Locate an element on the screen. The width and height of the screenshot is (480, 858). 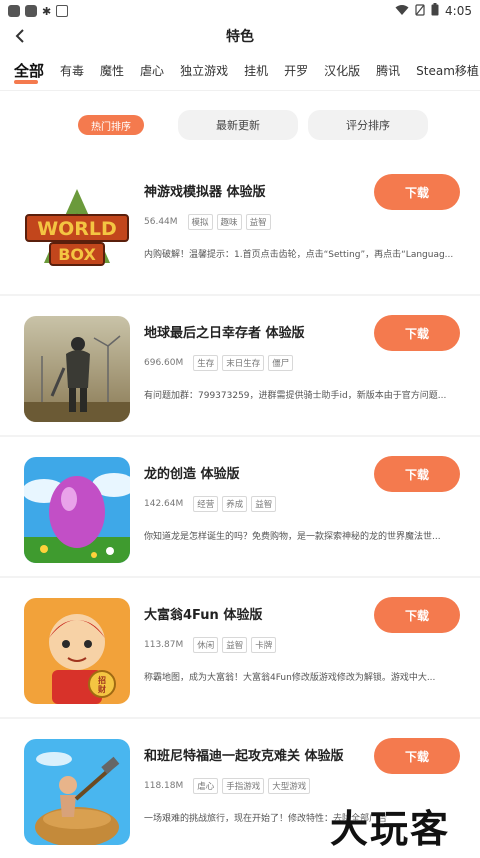
game-size: 118.18M is located at coordinates (164, 786).